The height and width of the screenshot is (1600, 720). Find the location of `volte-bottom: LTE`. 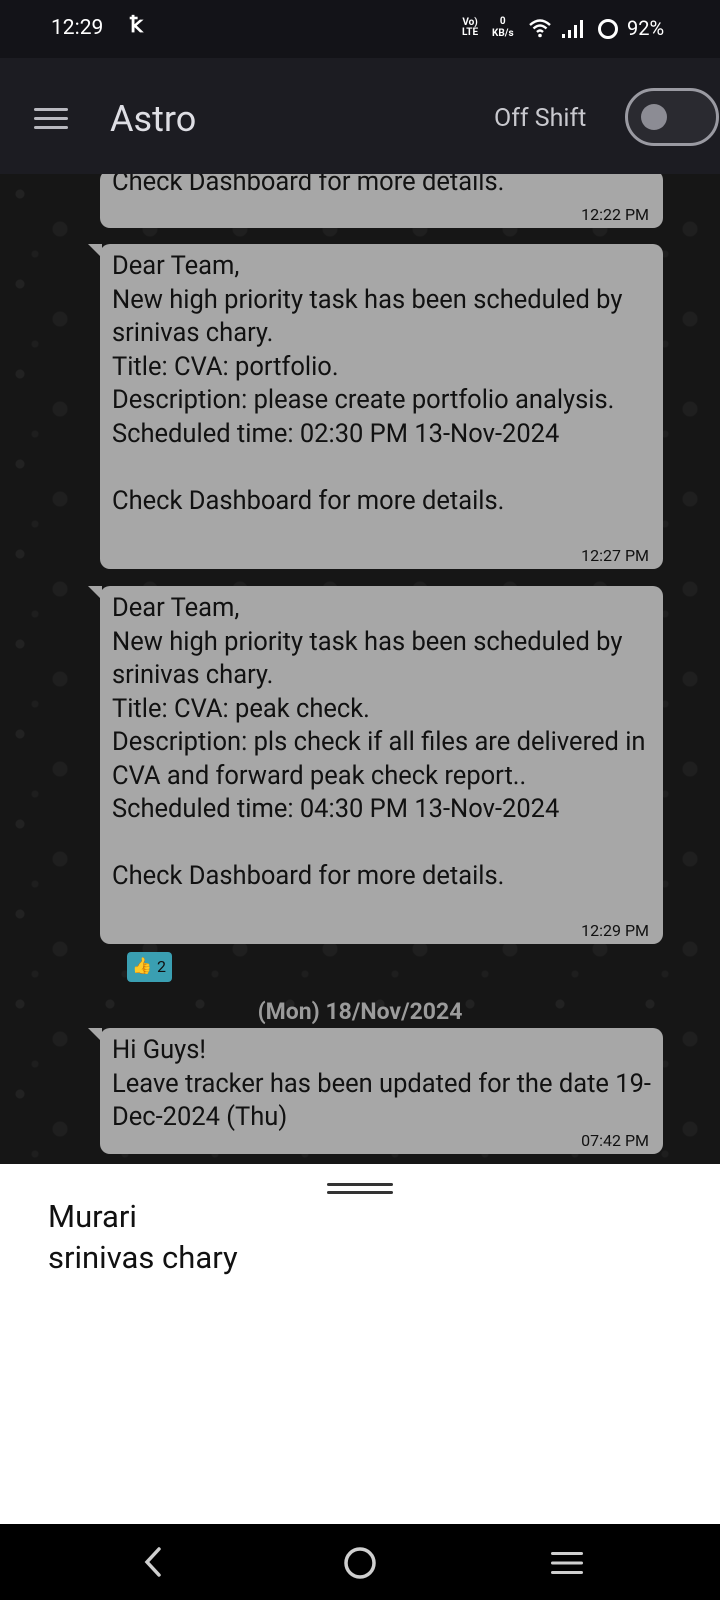

volte-bottom: LTE is located at coordinates (470, 32).